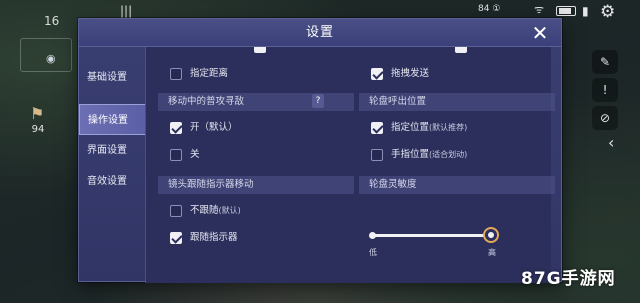 This screenshot has width=640, height=303. I want to click on no-follow-checkbox, so click(176, 211).